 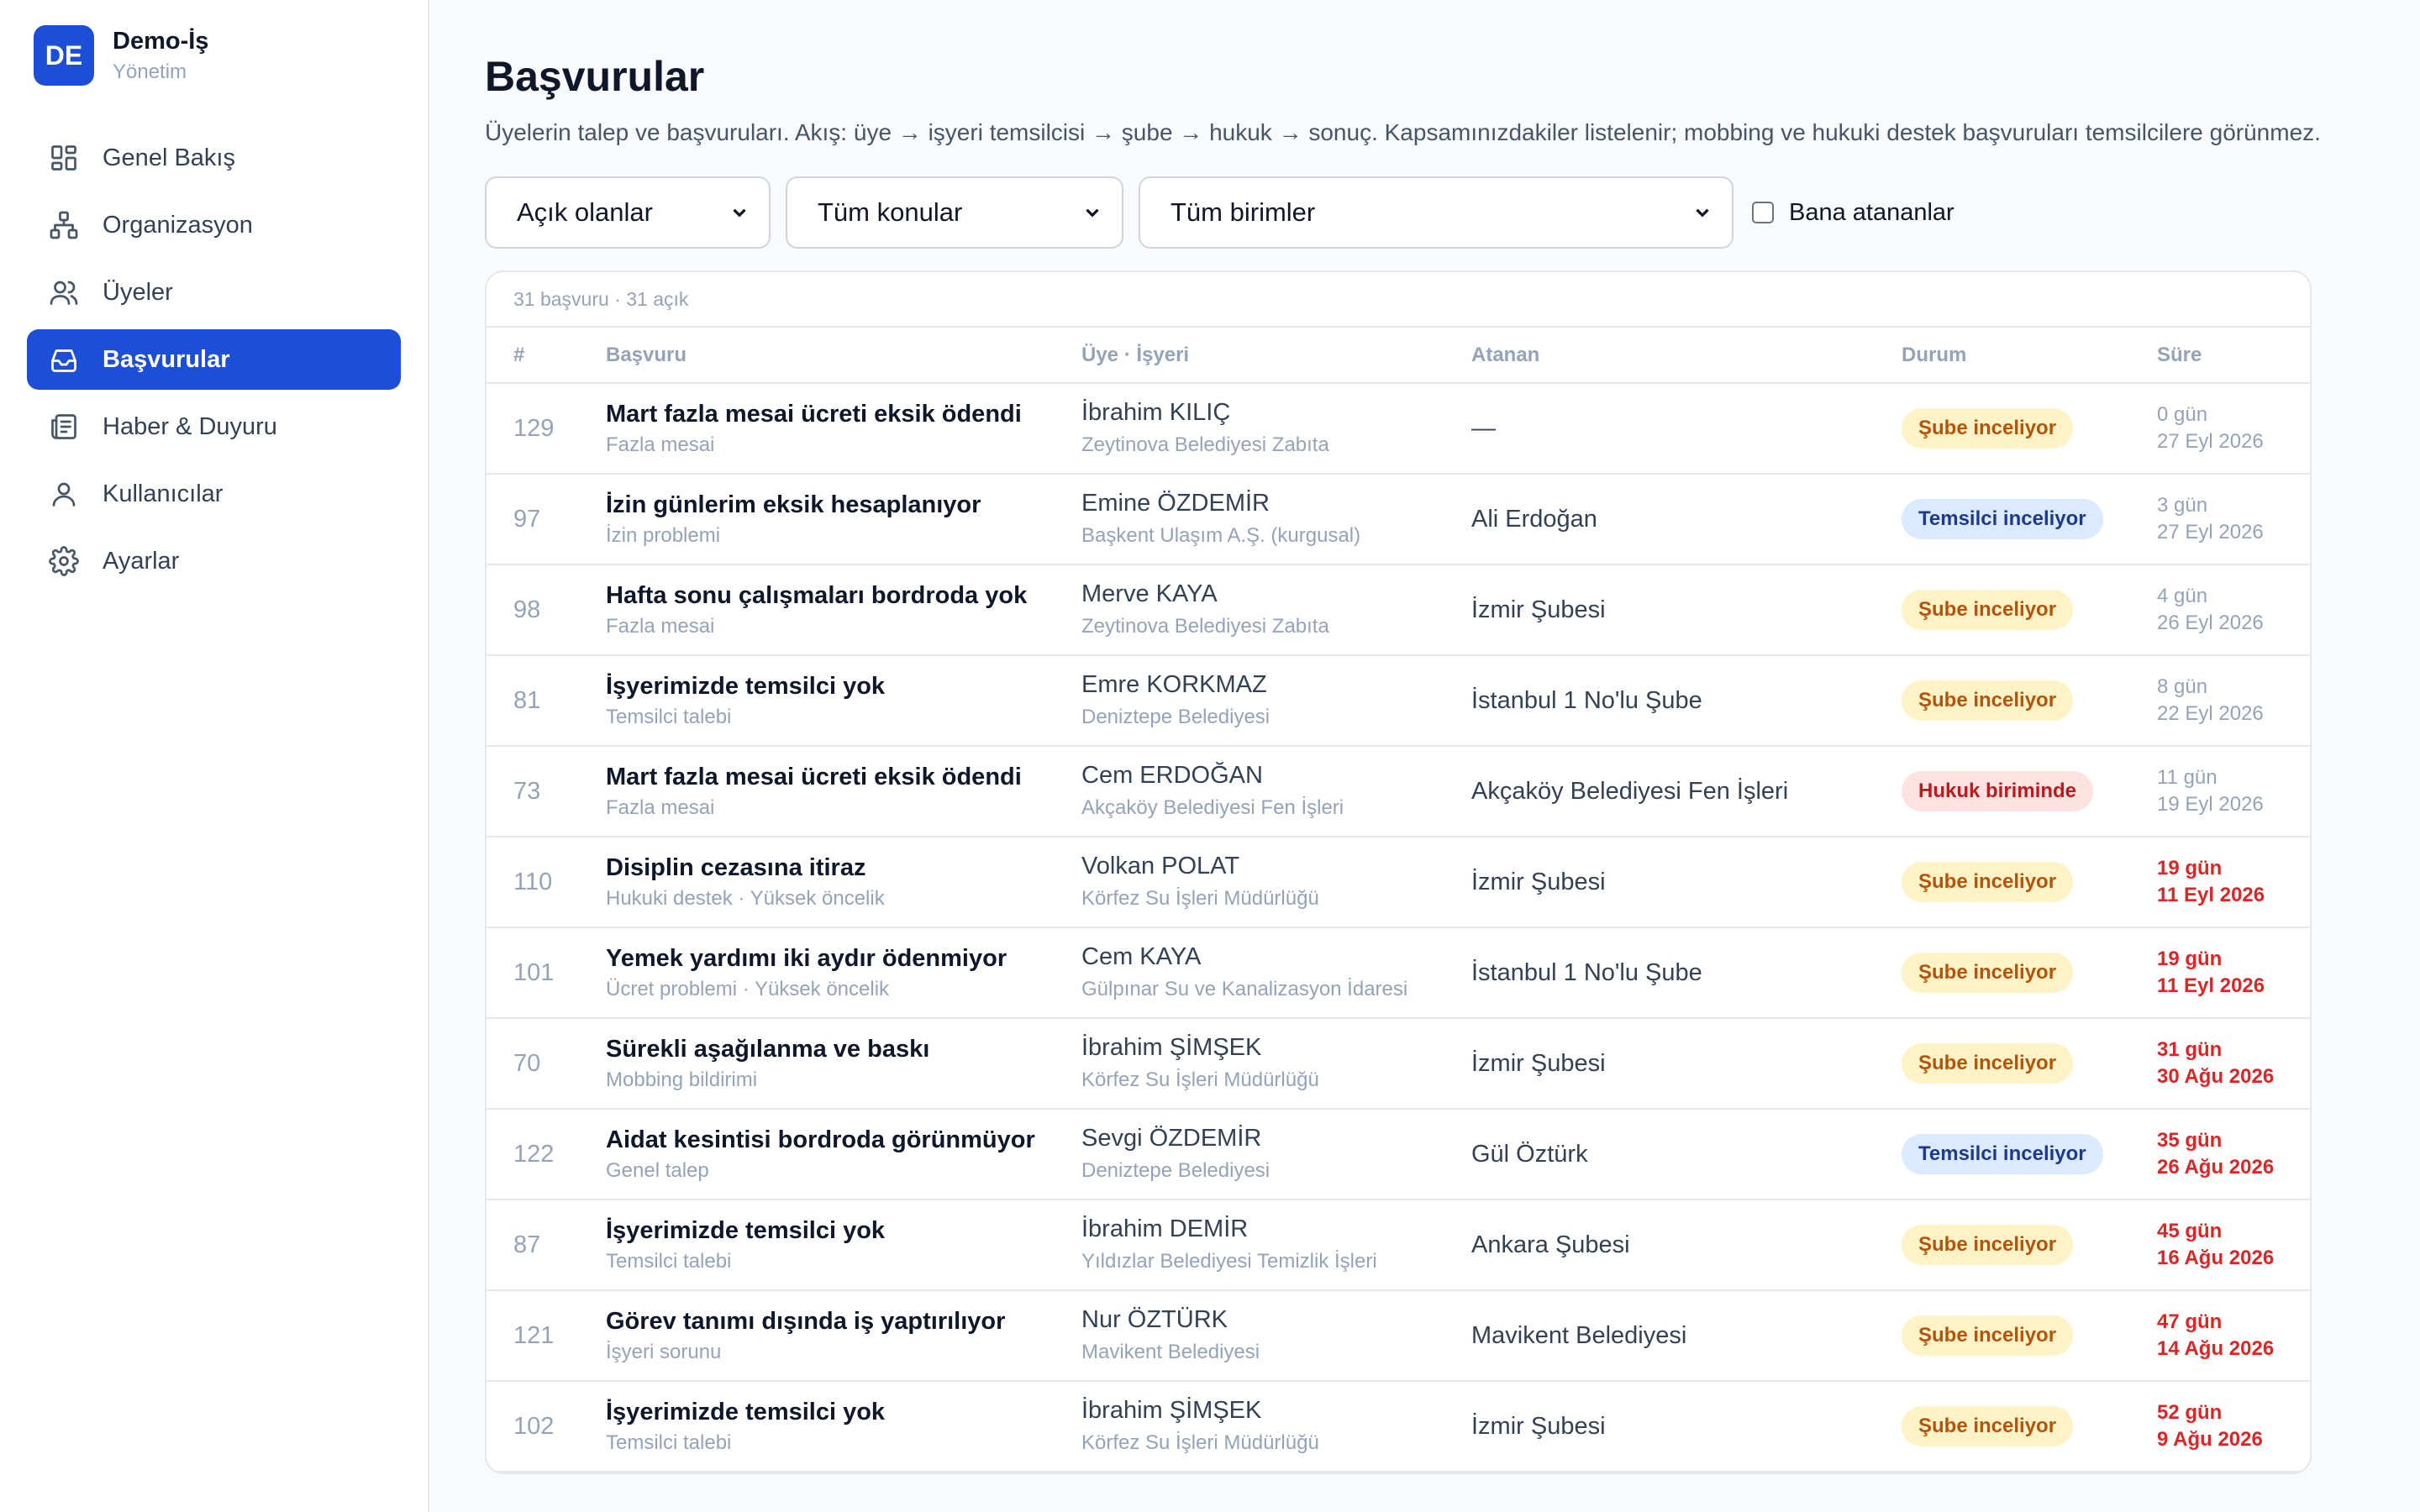 What do you see at coordinates (658, 1170) in the screenshot?
I see `application-category: Genel talep` at bounding box center [658, 1170].